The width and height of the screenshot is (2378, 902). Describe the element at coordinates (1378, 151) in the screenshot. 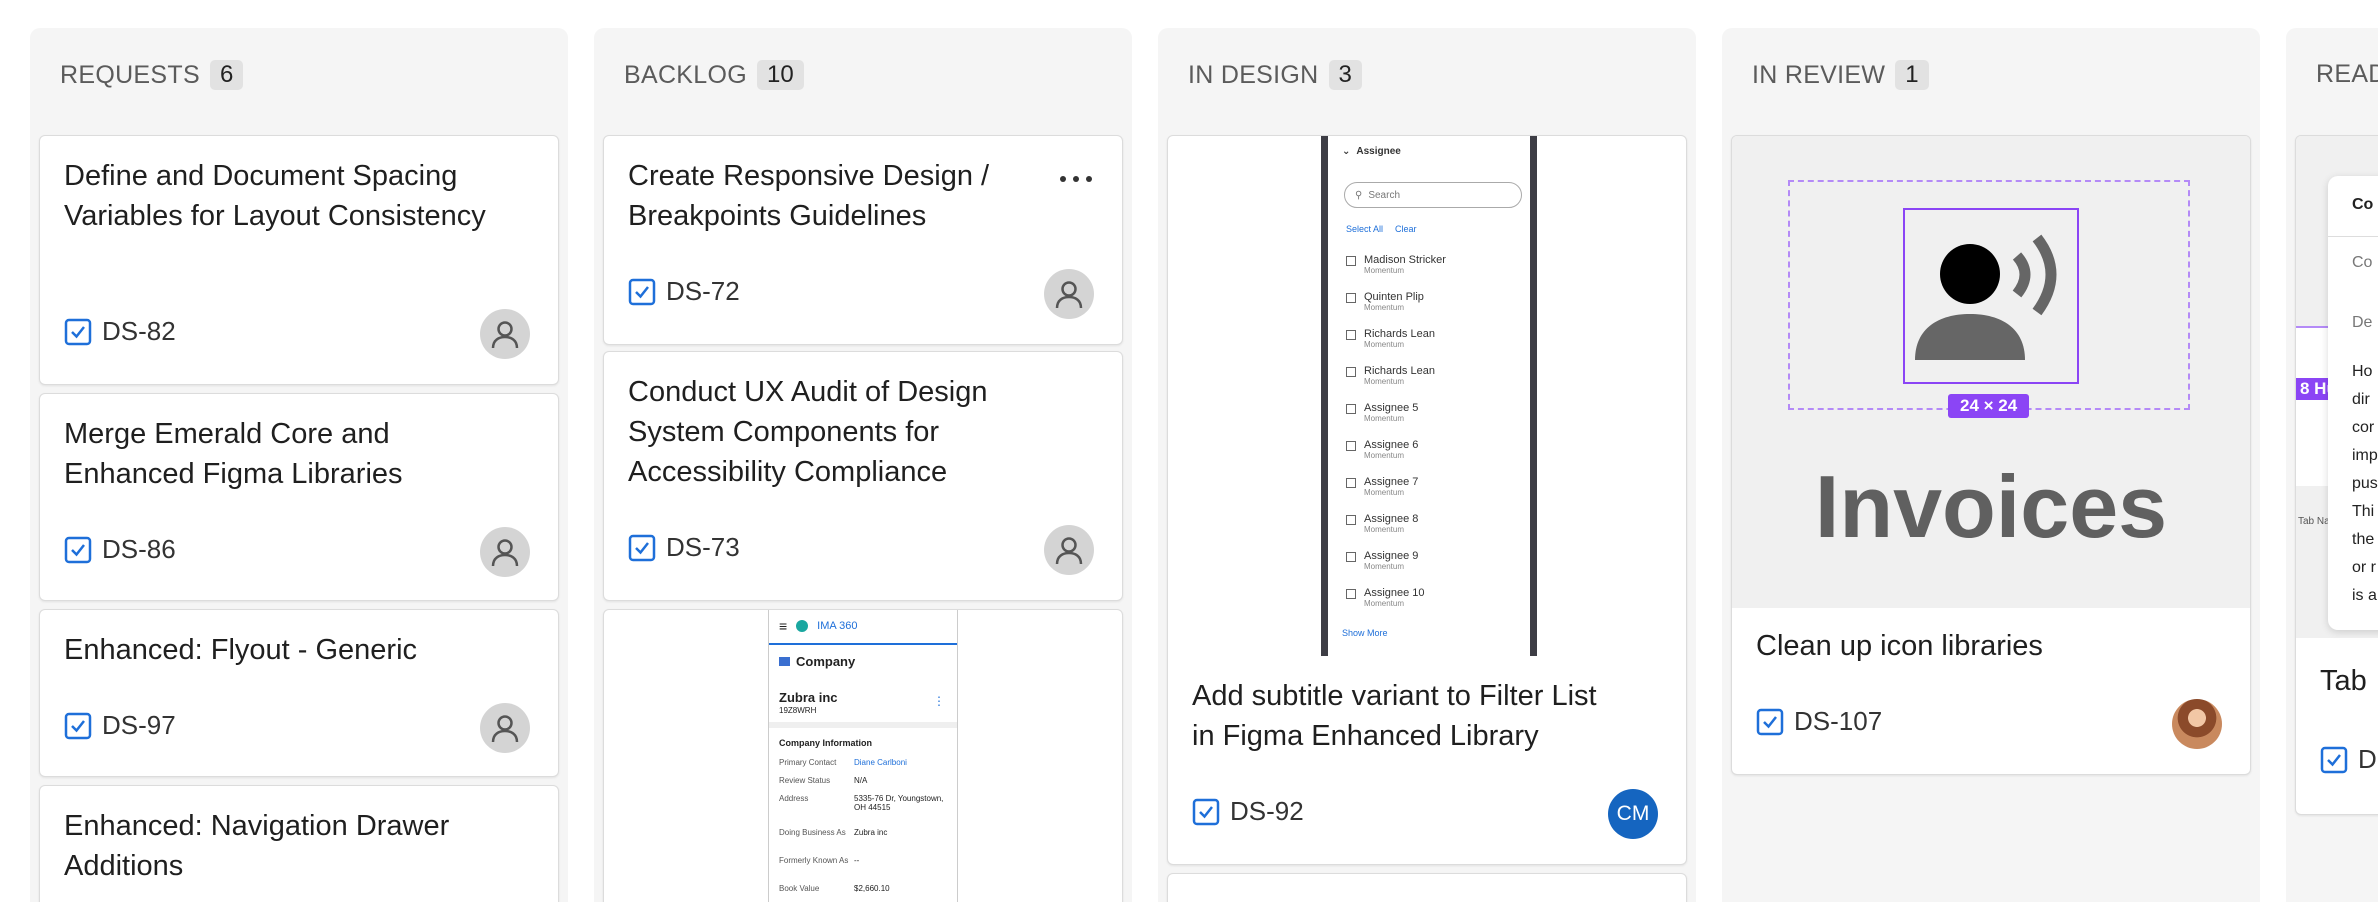

I see `filter-heading-label: Assignee` at that location.